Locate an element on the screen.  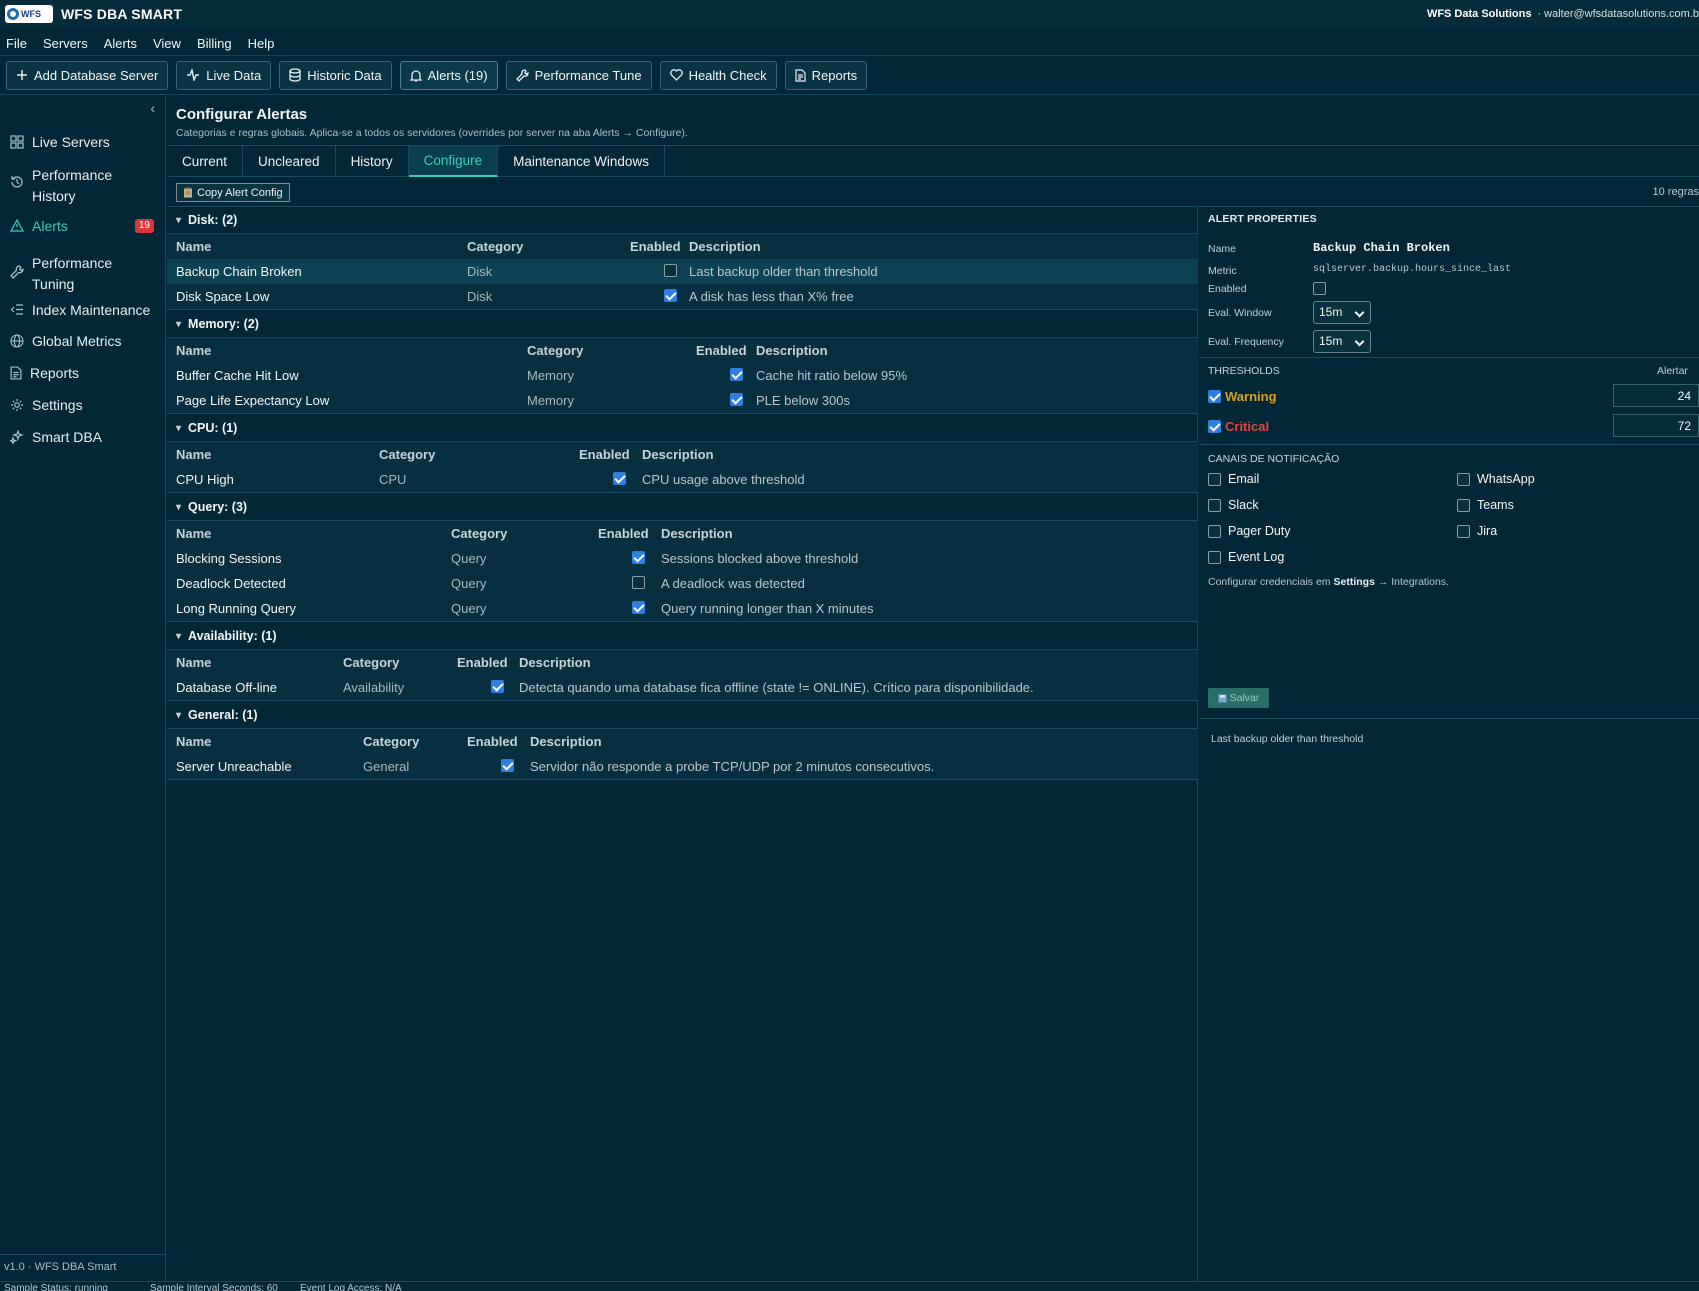
critical-threshold-input is located at coordinates (1656, 425).